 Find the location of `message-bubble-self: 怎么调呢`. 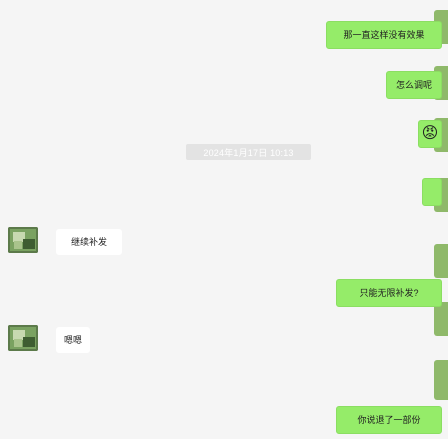

message-bubble-self: 怎么调呢 is located at coordinates (414, 85).